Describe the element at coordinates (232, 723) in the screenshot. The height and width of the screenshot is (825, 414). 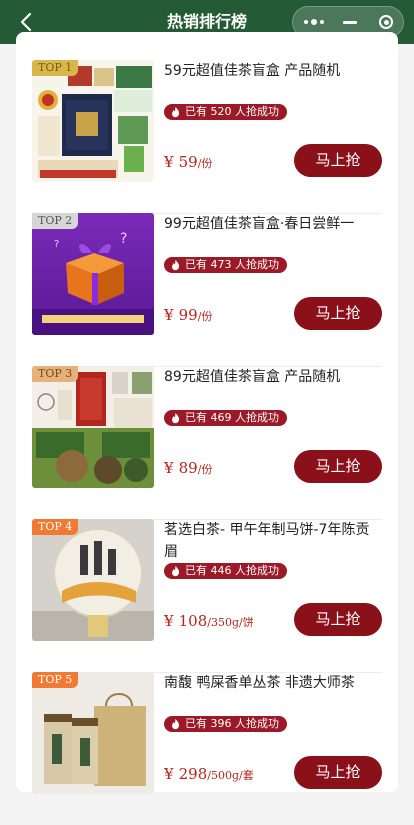
I see `sold-count-text: 已有 396 人抢成功` at that location.